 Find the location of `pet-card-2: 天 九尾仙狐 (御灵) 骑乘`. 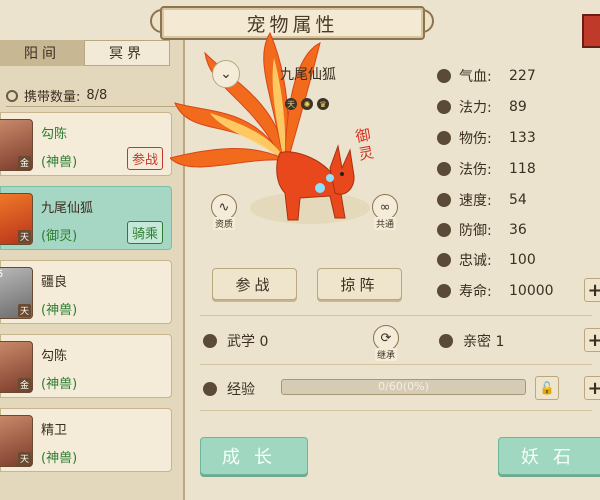

pet-card-2: 天 九尾仙狐 (御灵) 骑乘 is located at coordinates (86, 218).